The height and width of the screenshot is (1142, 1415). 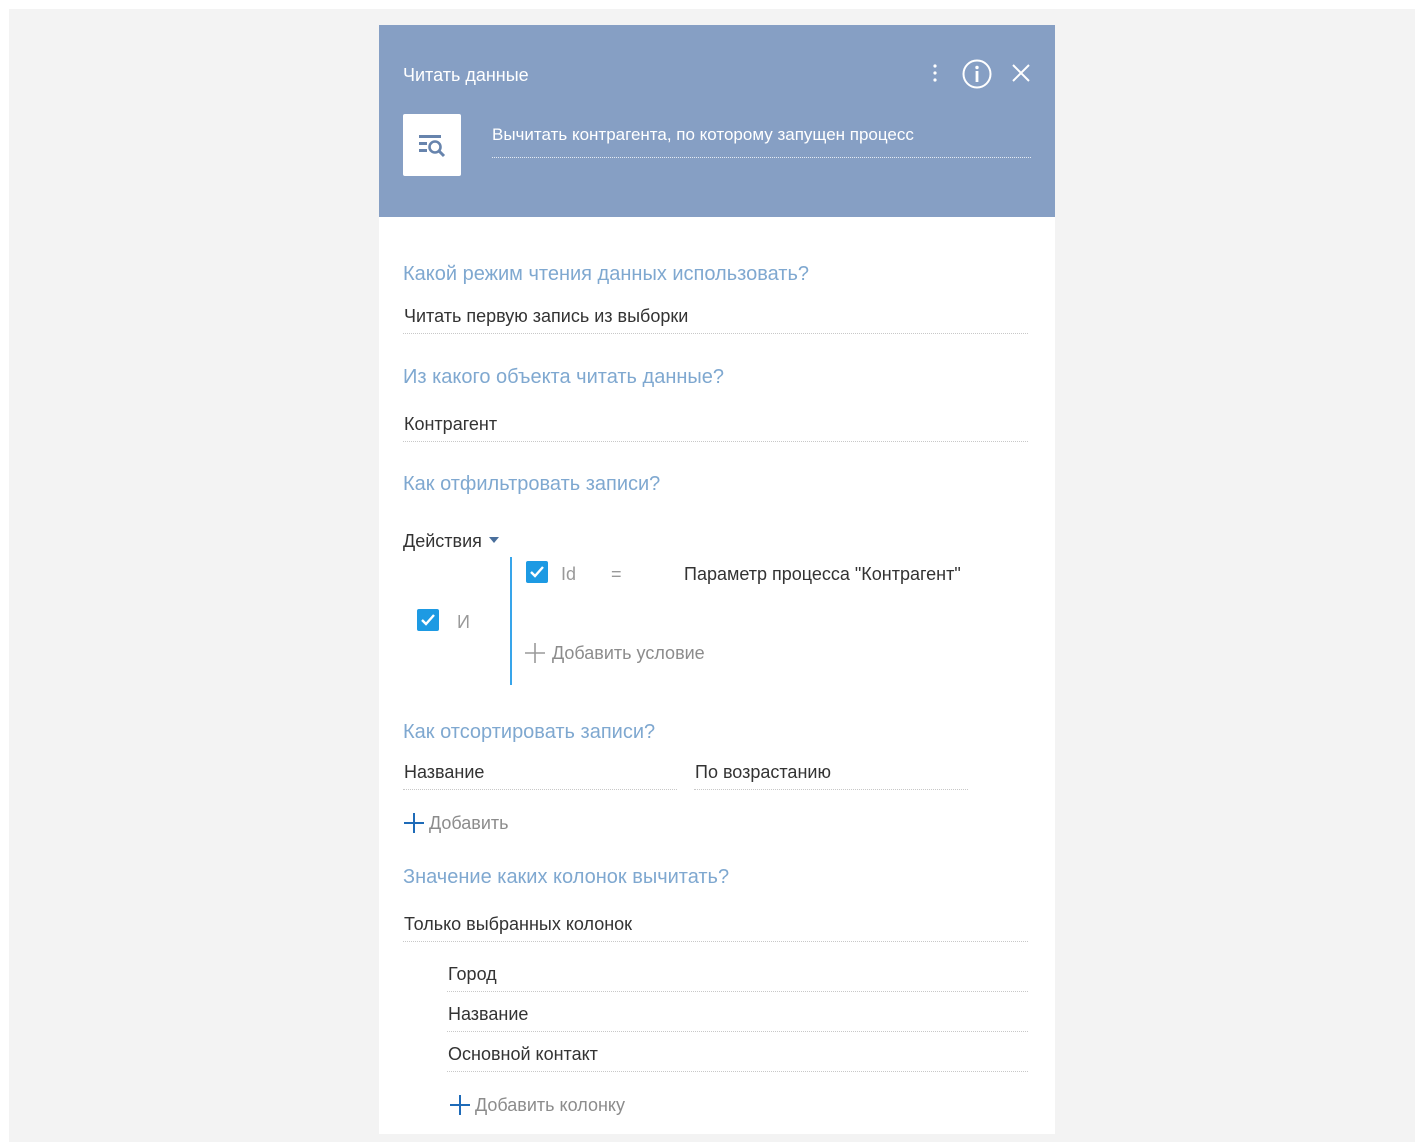 I want to click on actions-dropdown: Действия, so click(x=451, y=541).